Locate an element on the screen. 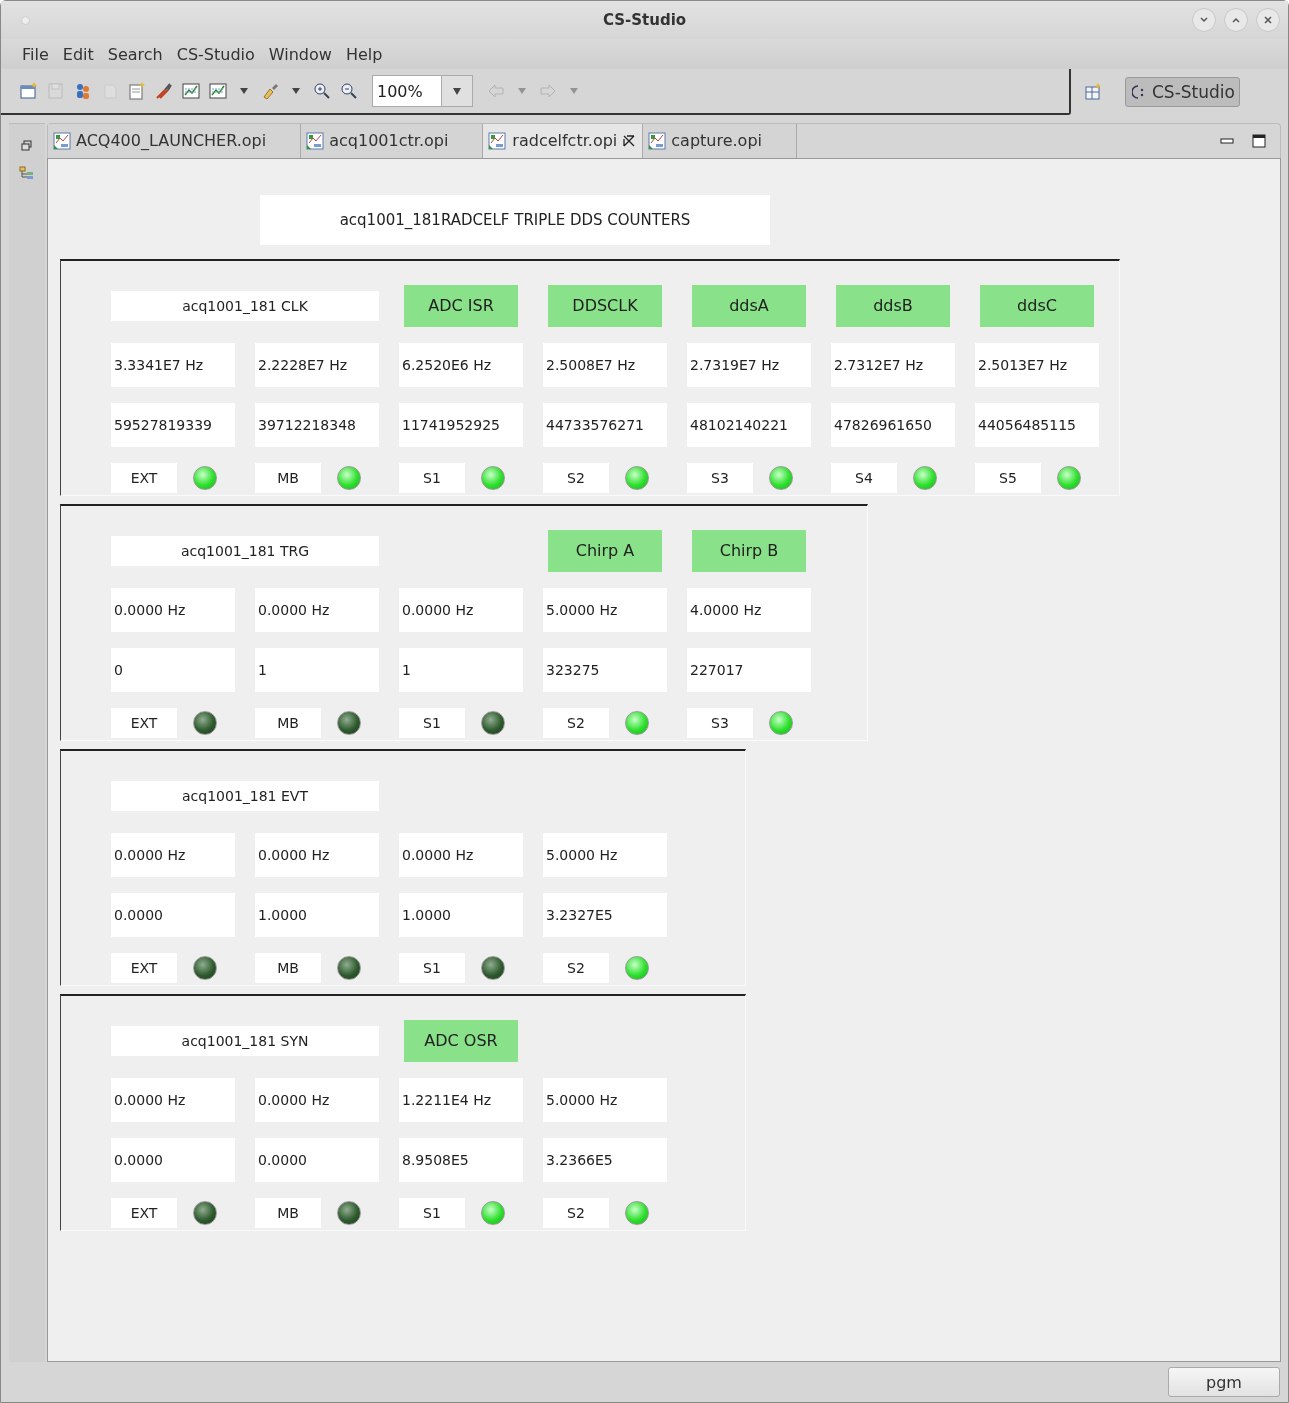  rate-field: 2.2228E7 Hz is located at coordinates (317, 364).